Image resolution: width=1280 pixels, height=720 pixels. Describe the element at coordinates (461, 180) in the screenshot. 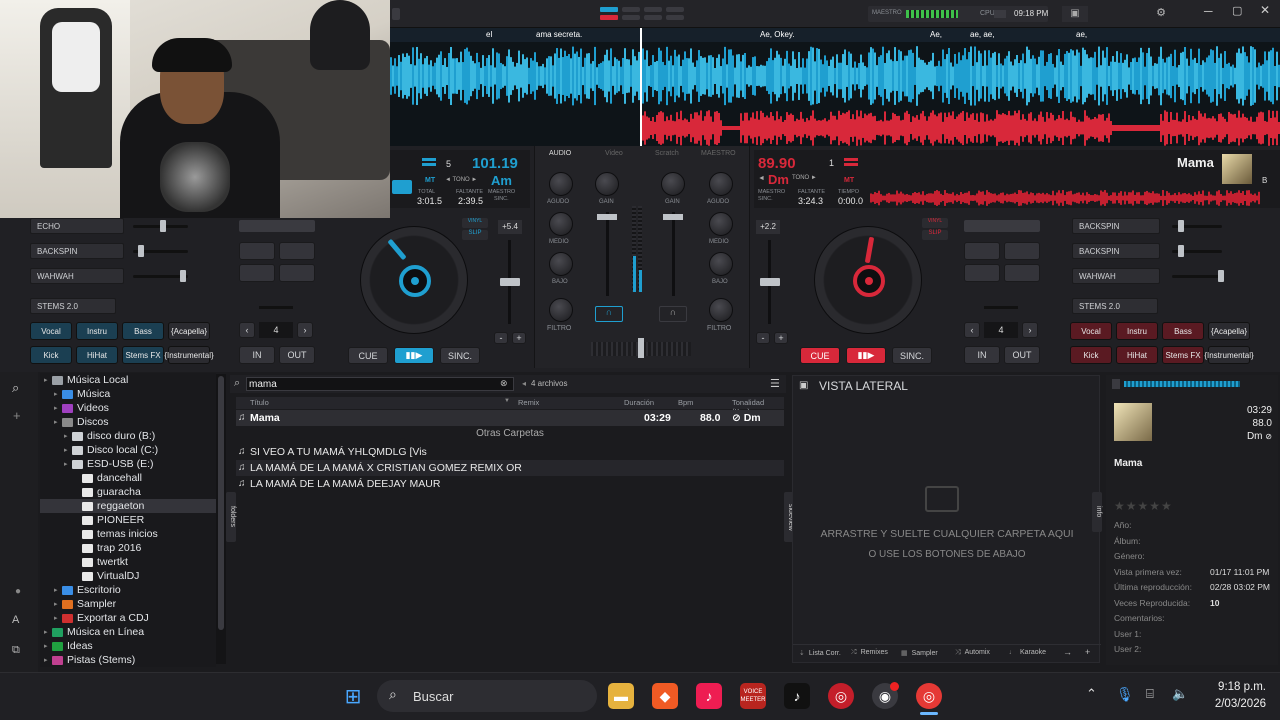

I see `key-arrows: ◄ TONO ►` at that location.